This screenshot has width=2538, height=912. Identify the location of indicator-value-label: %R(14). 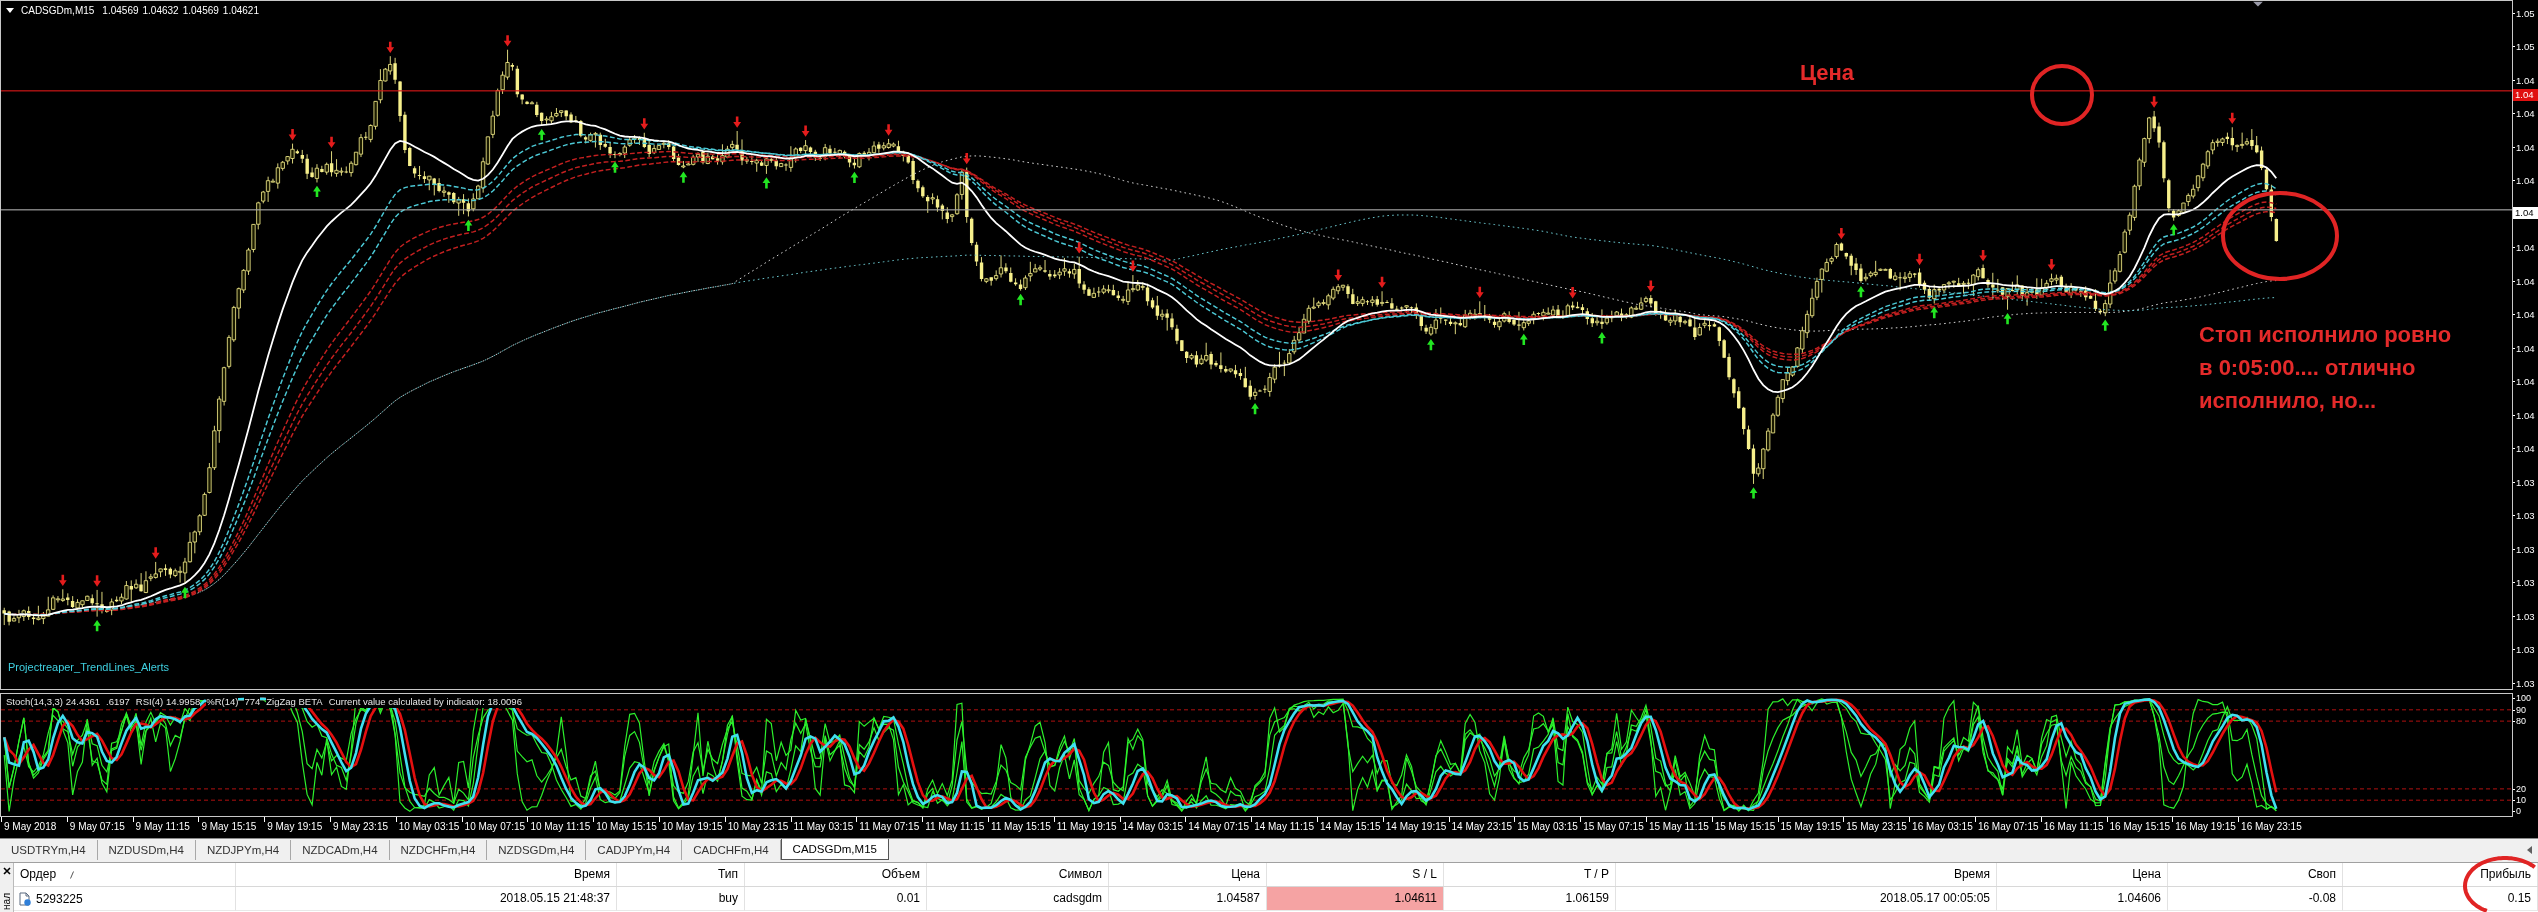
(222, 702).